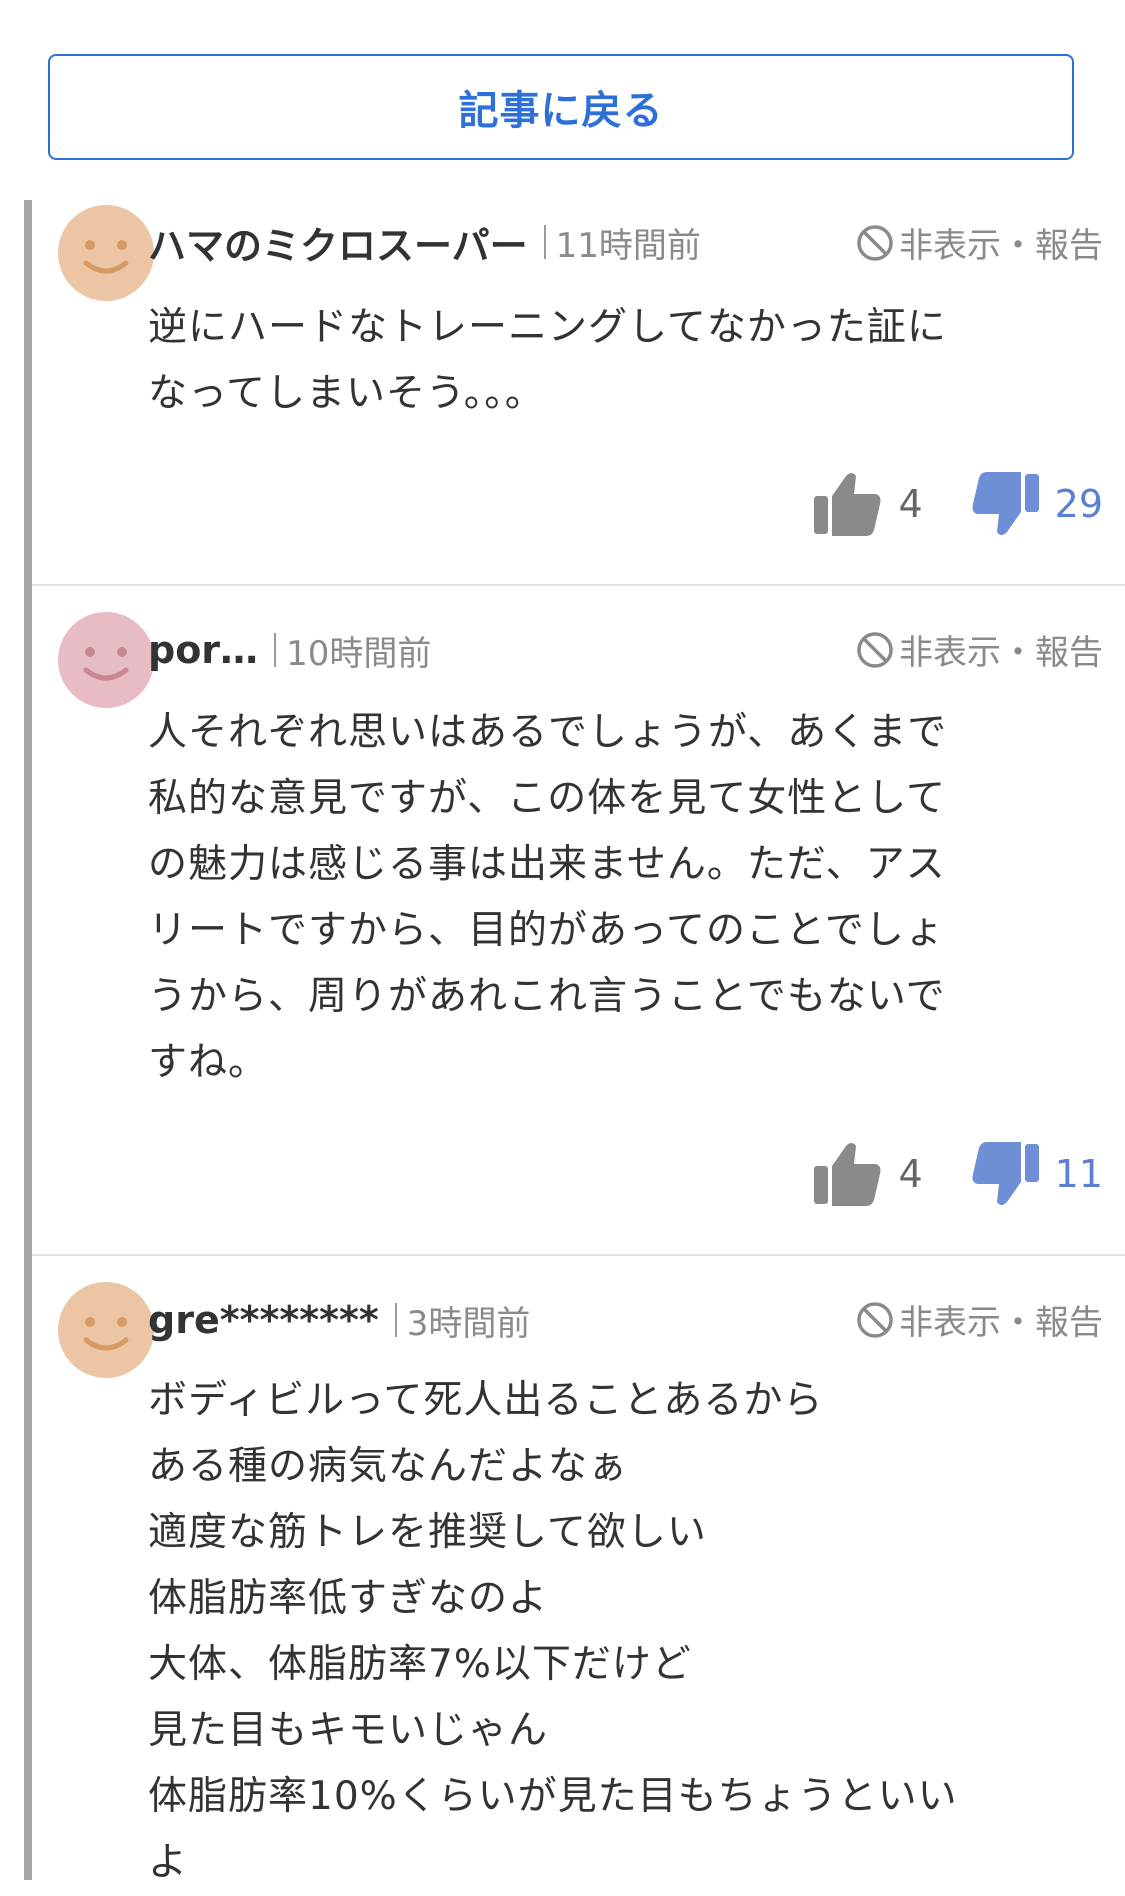 This screenshot has width=1125, height=1896. What do you see at coordinates (359, 653) in the screenshot?
I see `timestamp: 10時間前` at bounding box center [359, 653].